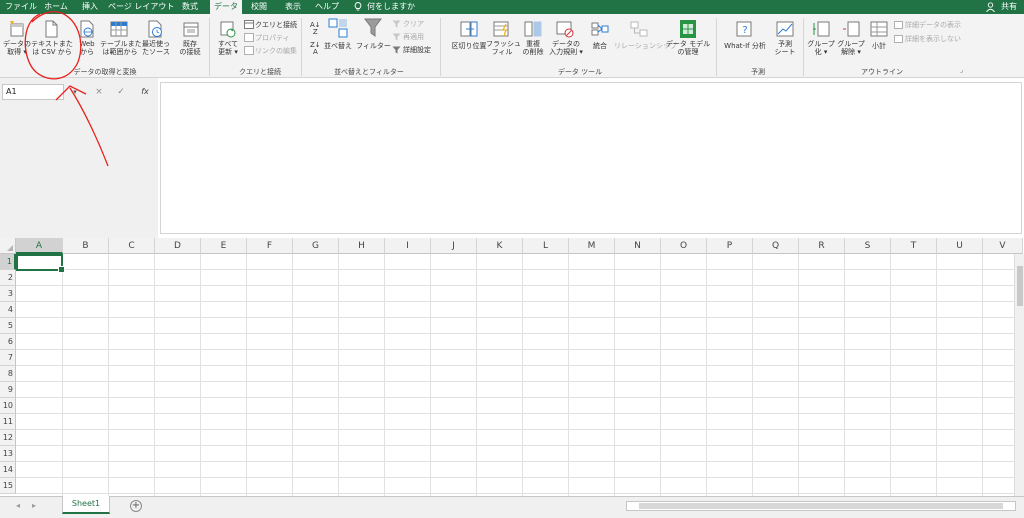 This screenshot has height=518, width=1024. What do you see at coordinates (228, 48) in the screenshot?
I see `refresh-all-button: すべて 更新 ▾` at bounding box center [228, 48].